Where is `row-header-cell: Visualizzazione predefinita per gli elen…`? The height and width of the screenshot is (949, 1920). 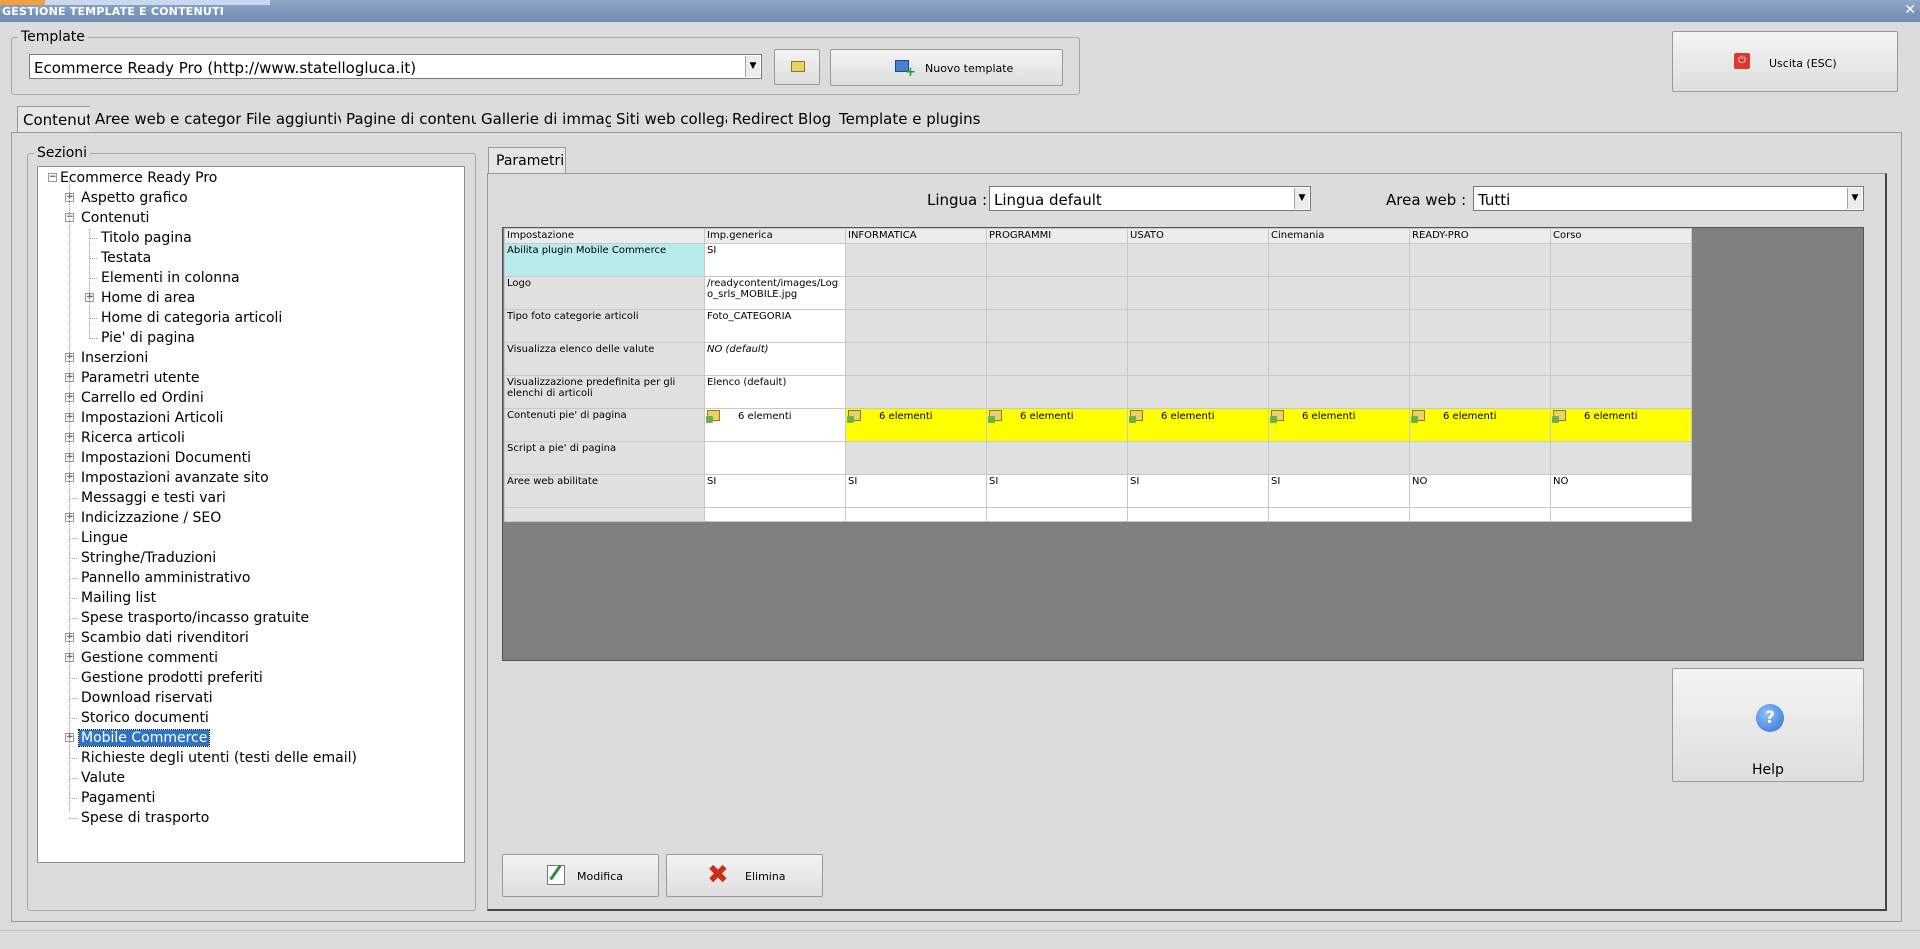 row-header-cell: Visualizzazione predefinita per gli elen… is located at coordinates (604, 392).